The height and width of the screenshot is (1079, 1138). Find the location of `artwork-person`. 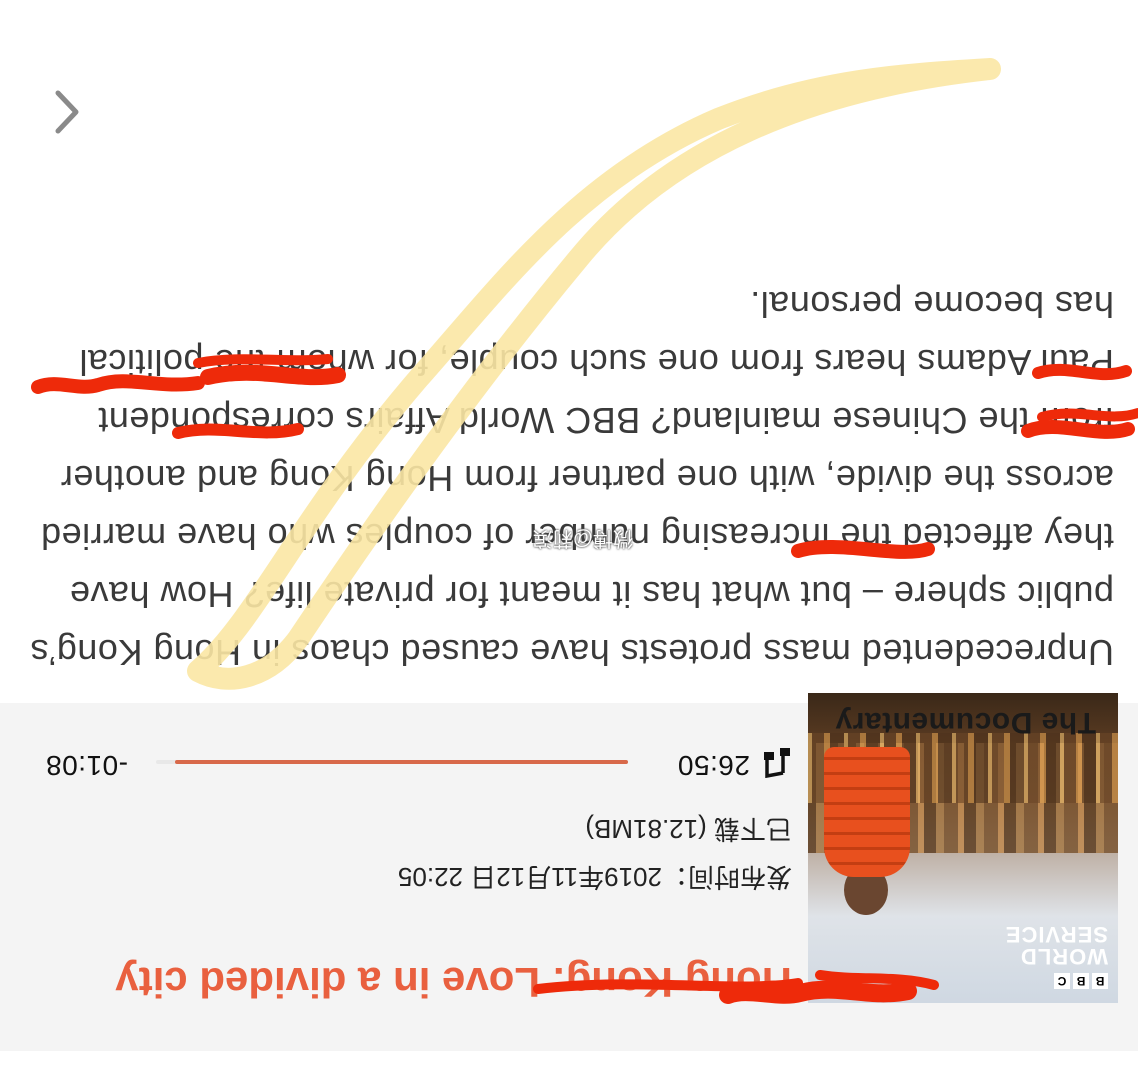

artwork-person is located at coordinates (867, 842).